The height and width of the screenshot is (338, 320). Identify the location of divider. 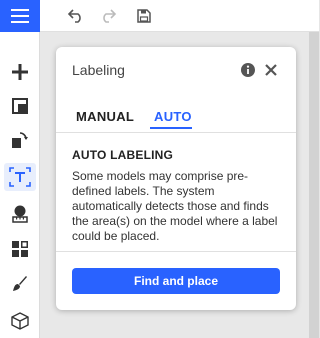
(176, 251).